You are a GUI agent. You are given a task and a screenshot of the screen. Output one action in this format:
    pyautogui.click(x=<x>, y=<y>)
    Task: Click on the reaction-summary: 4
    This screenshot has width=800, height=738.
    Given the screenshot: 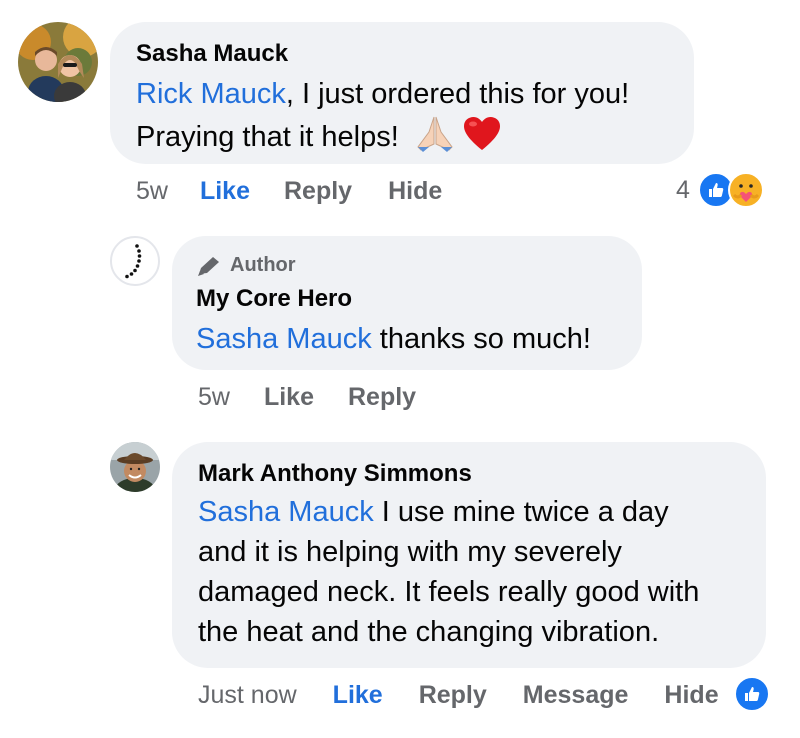 What is the action you would take?
    pyautogui.click(x=720, y=190)
    